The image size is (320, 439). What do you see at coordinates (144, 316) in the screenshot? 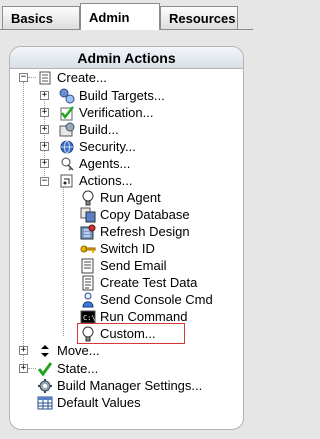
I see `action-label: Run Command` at bounding box center [144, 316].